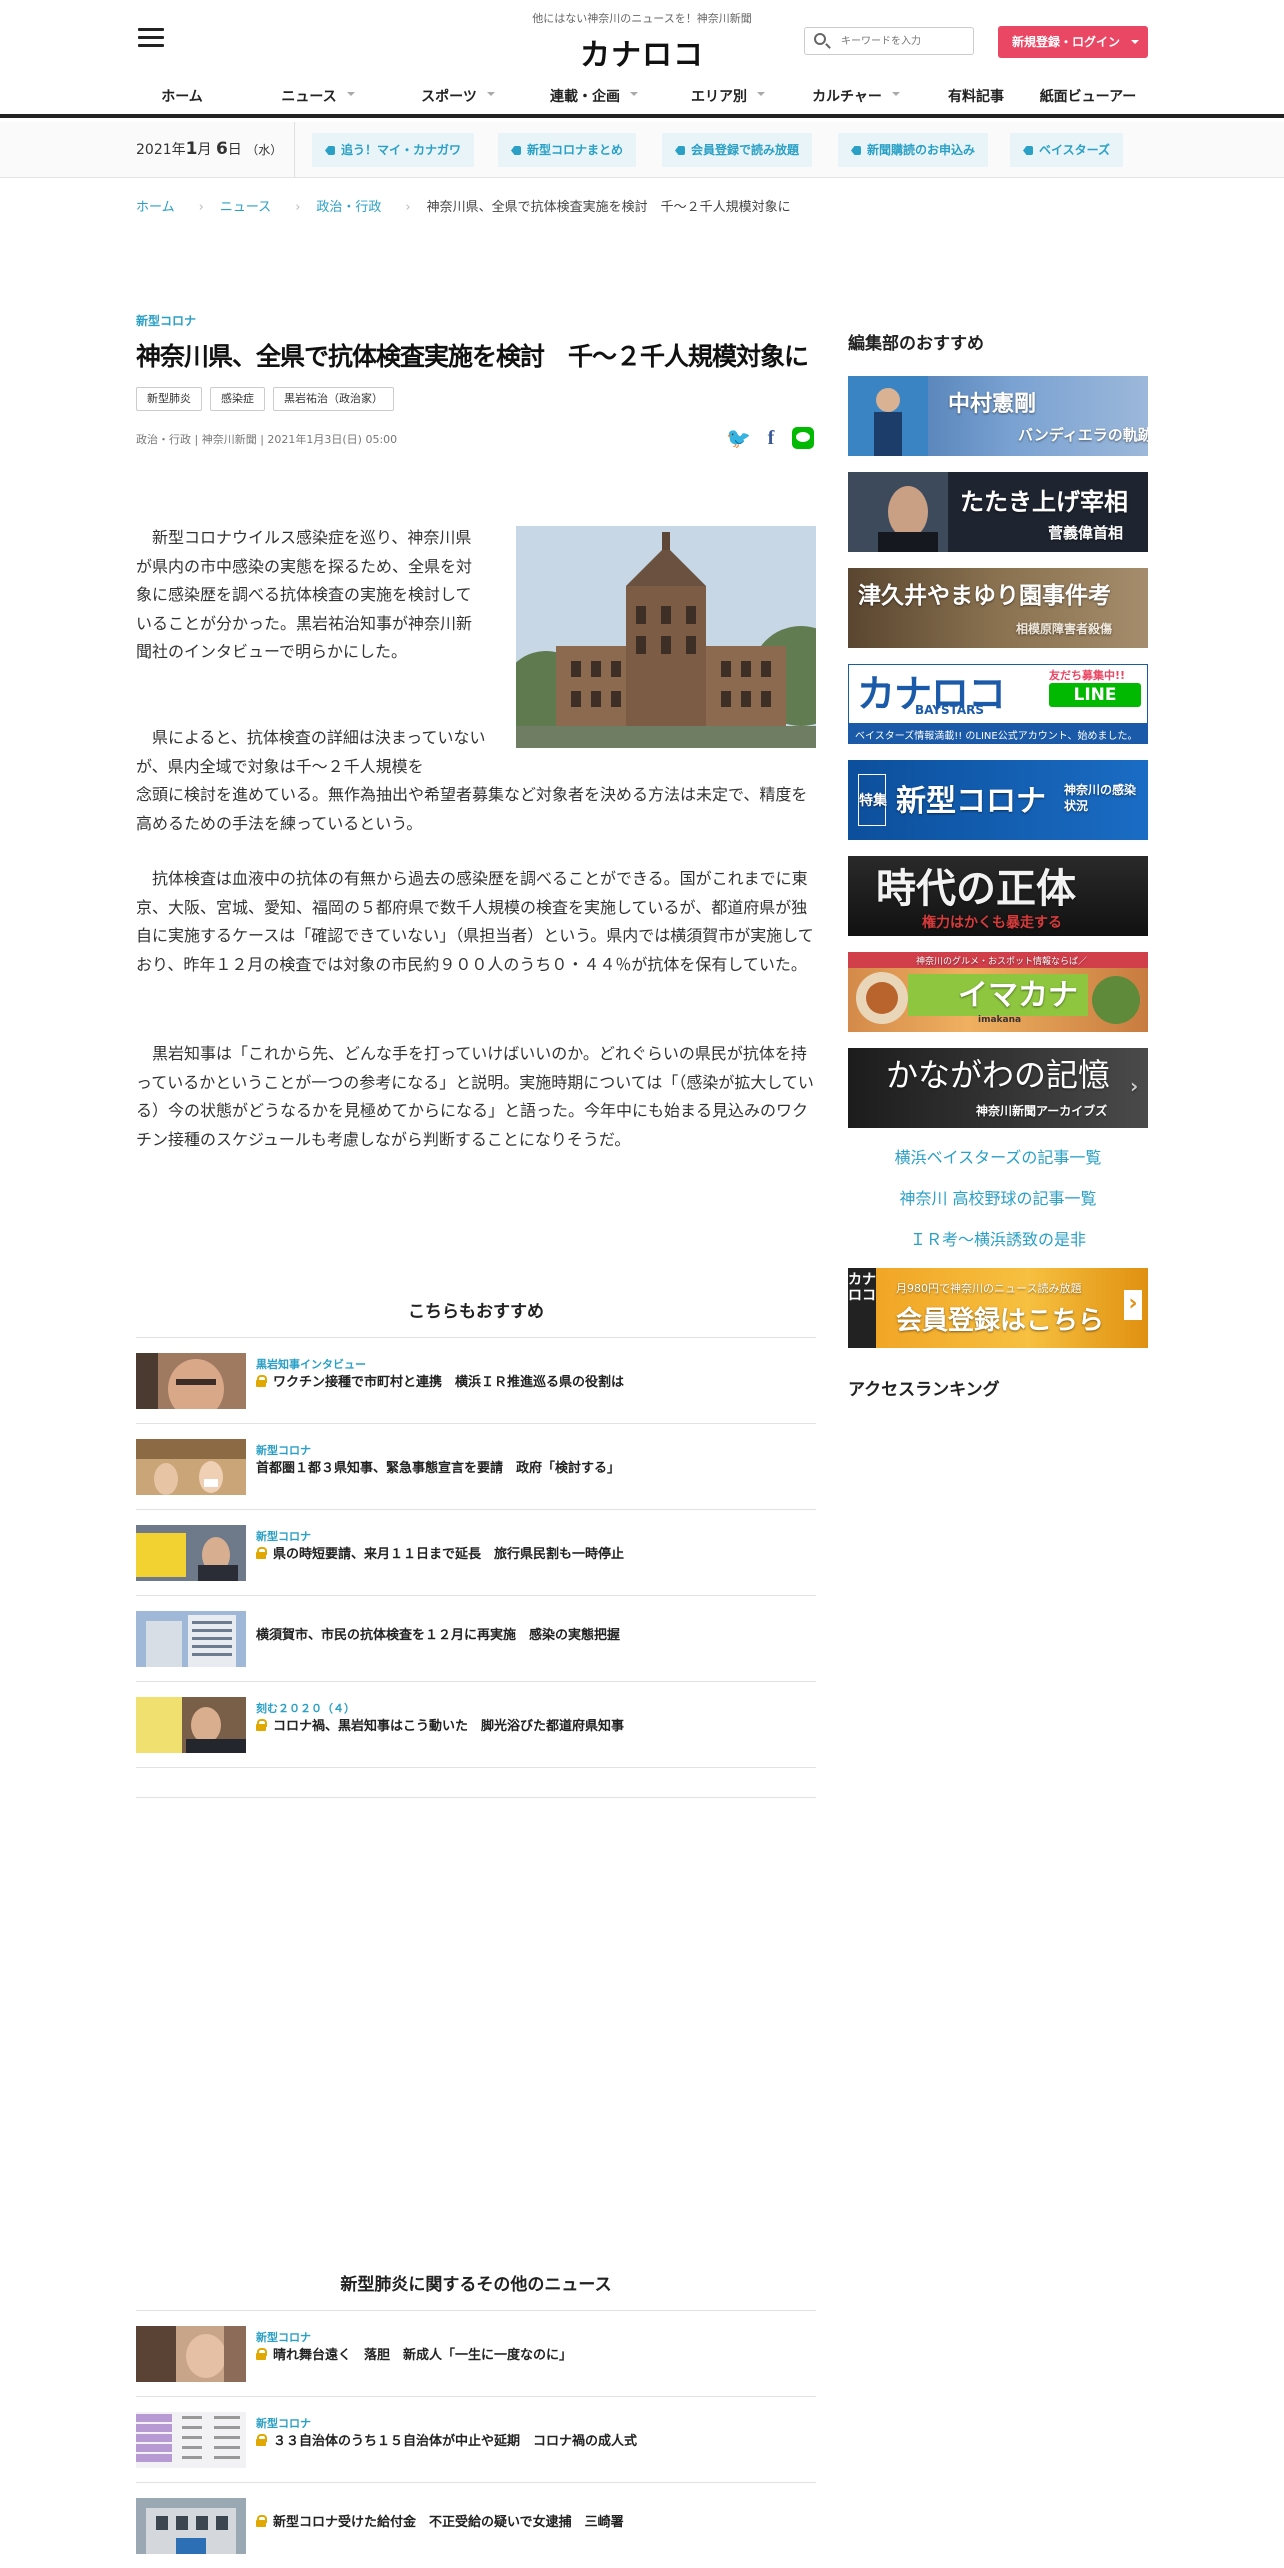 This screenshot has width=1284, height=2568. What do you see at coordinates (209, 149) in the screenshot?
I see `today-date: 2021年1月 6日 （水）` at bounding box center [209, 149].